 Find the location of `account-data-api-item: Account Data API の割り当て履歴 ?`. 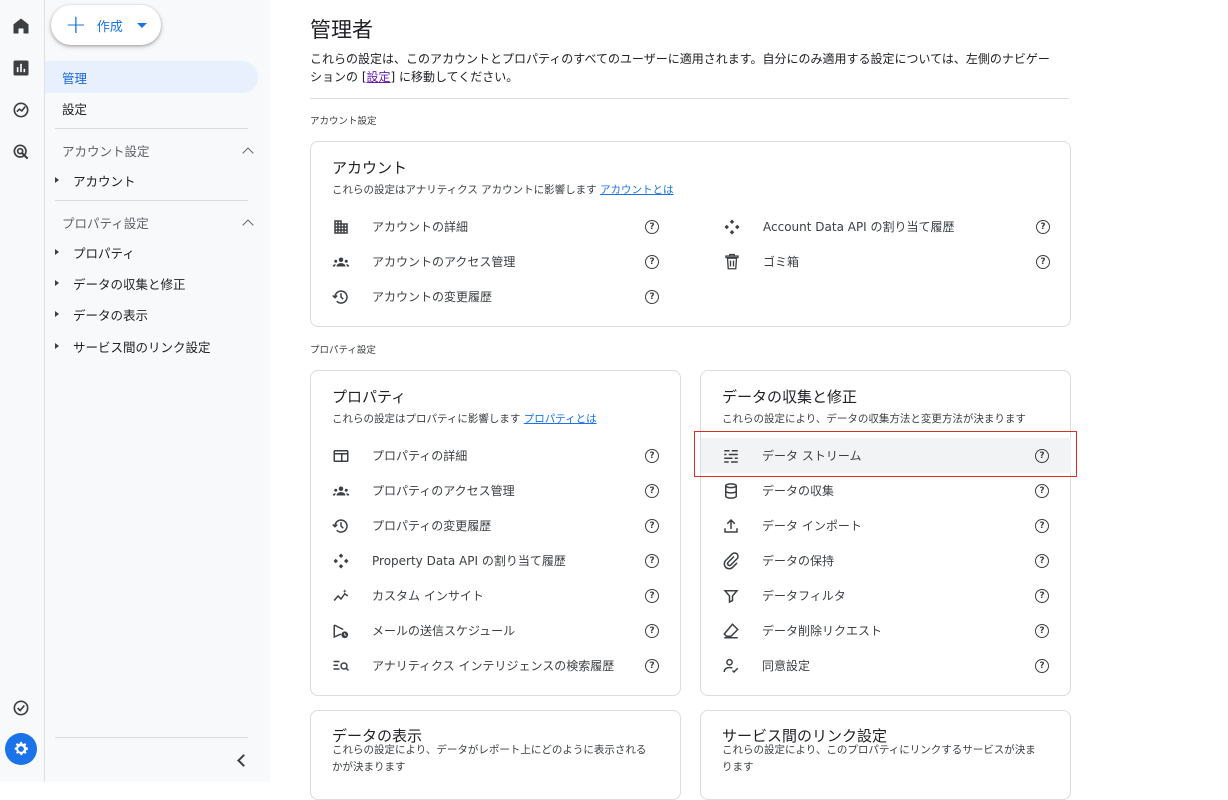

account-data-api-item: Account Data API の割り当て履歴 ? is located at coordinates (887, 226).